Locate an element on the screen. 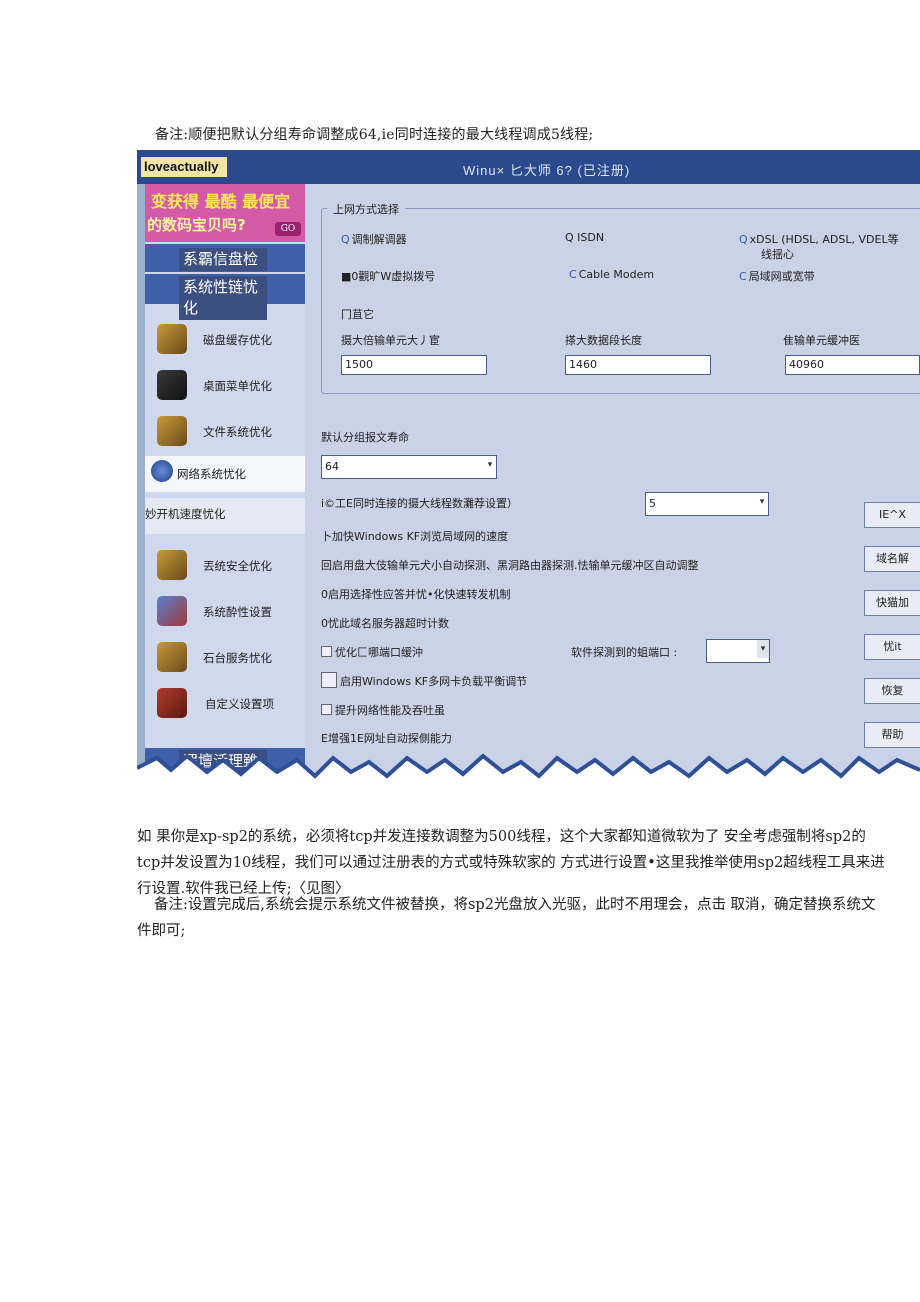 The width and height of the screenshot is (920, 1302). help-button: 帮助 is located at coordinates (892, 735).